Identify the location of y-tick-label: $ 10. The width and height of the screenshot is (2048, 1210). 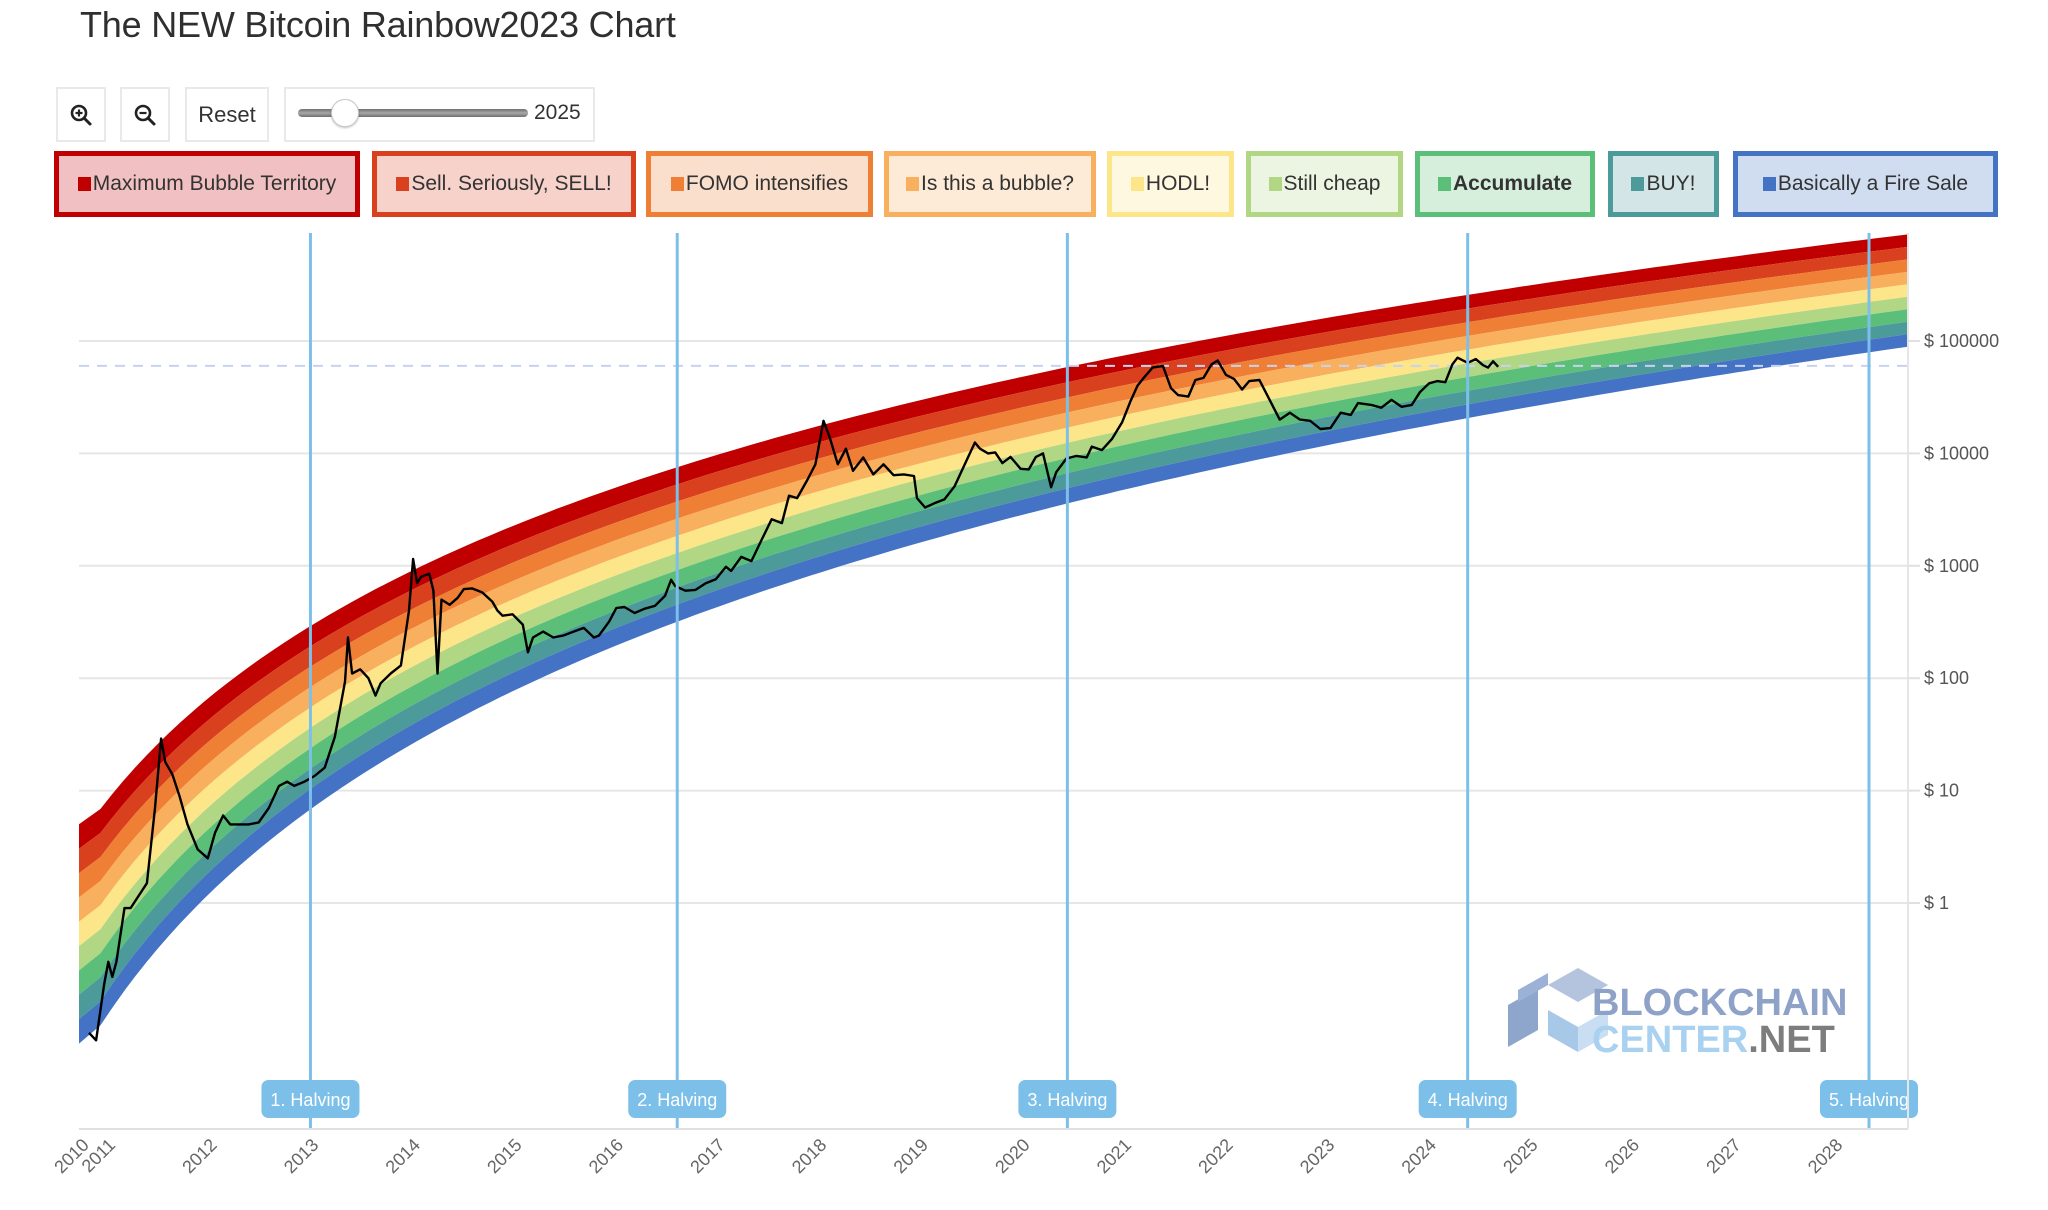
(1941, 791).